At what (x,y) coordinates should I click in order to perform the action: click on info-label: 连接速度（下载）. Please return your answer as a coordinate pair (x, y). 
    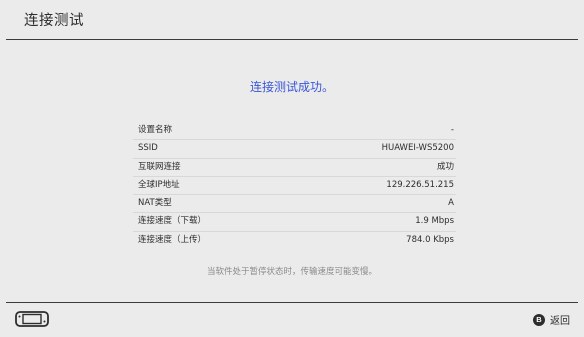
    Looking at the image, I should click on (172, 221).